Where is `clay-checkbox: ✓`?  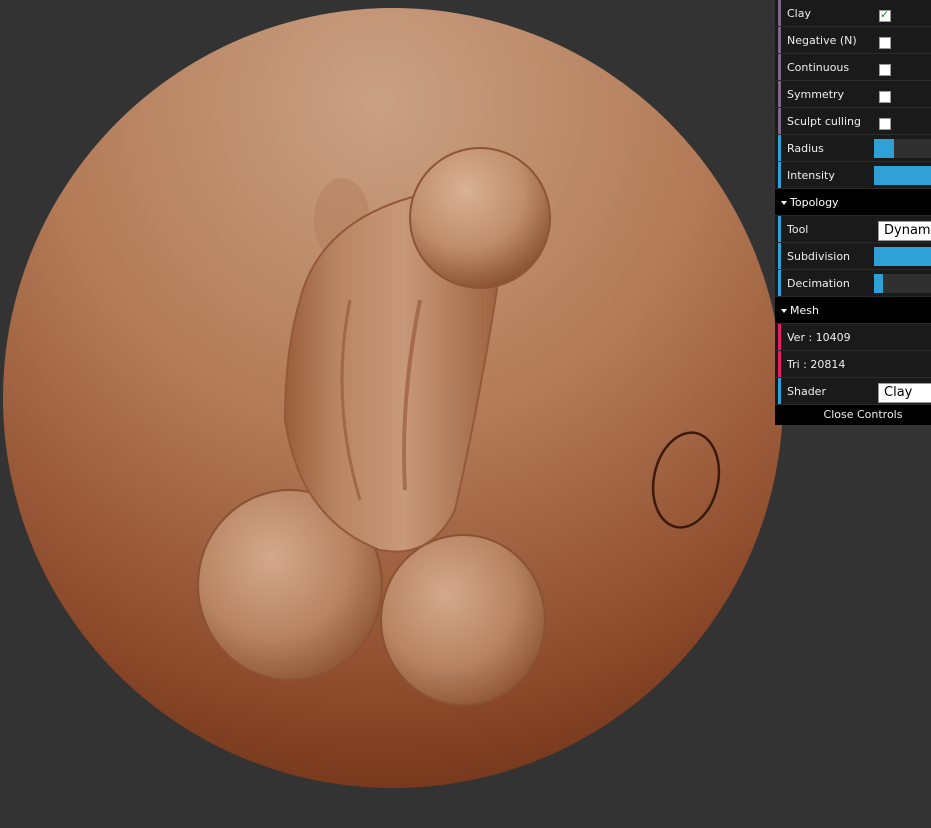
clay-checkbox: ✓ is located at coordinates (885, 15).